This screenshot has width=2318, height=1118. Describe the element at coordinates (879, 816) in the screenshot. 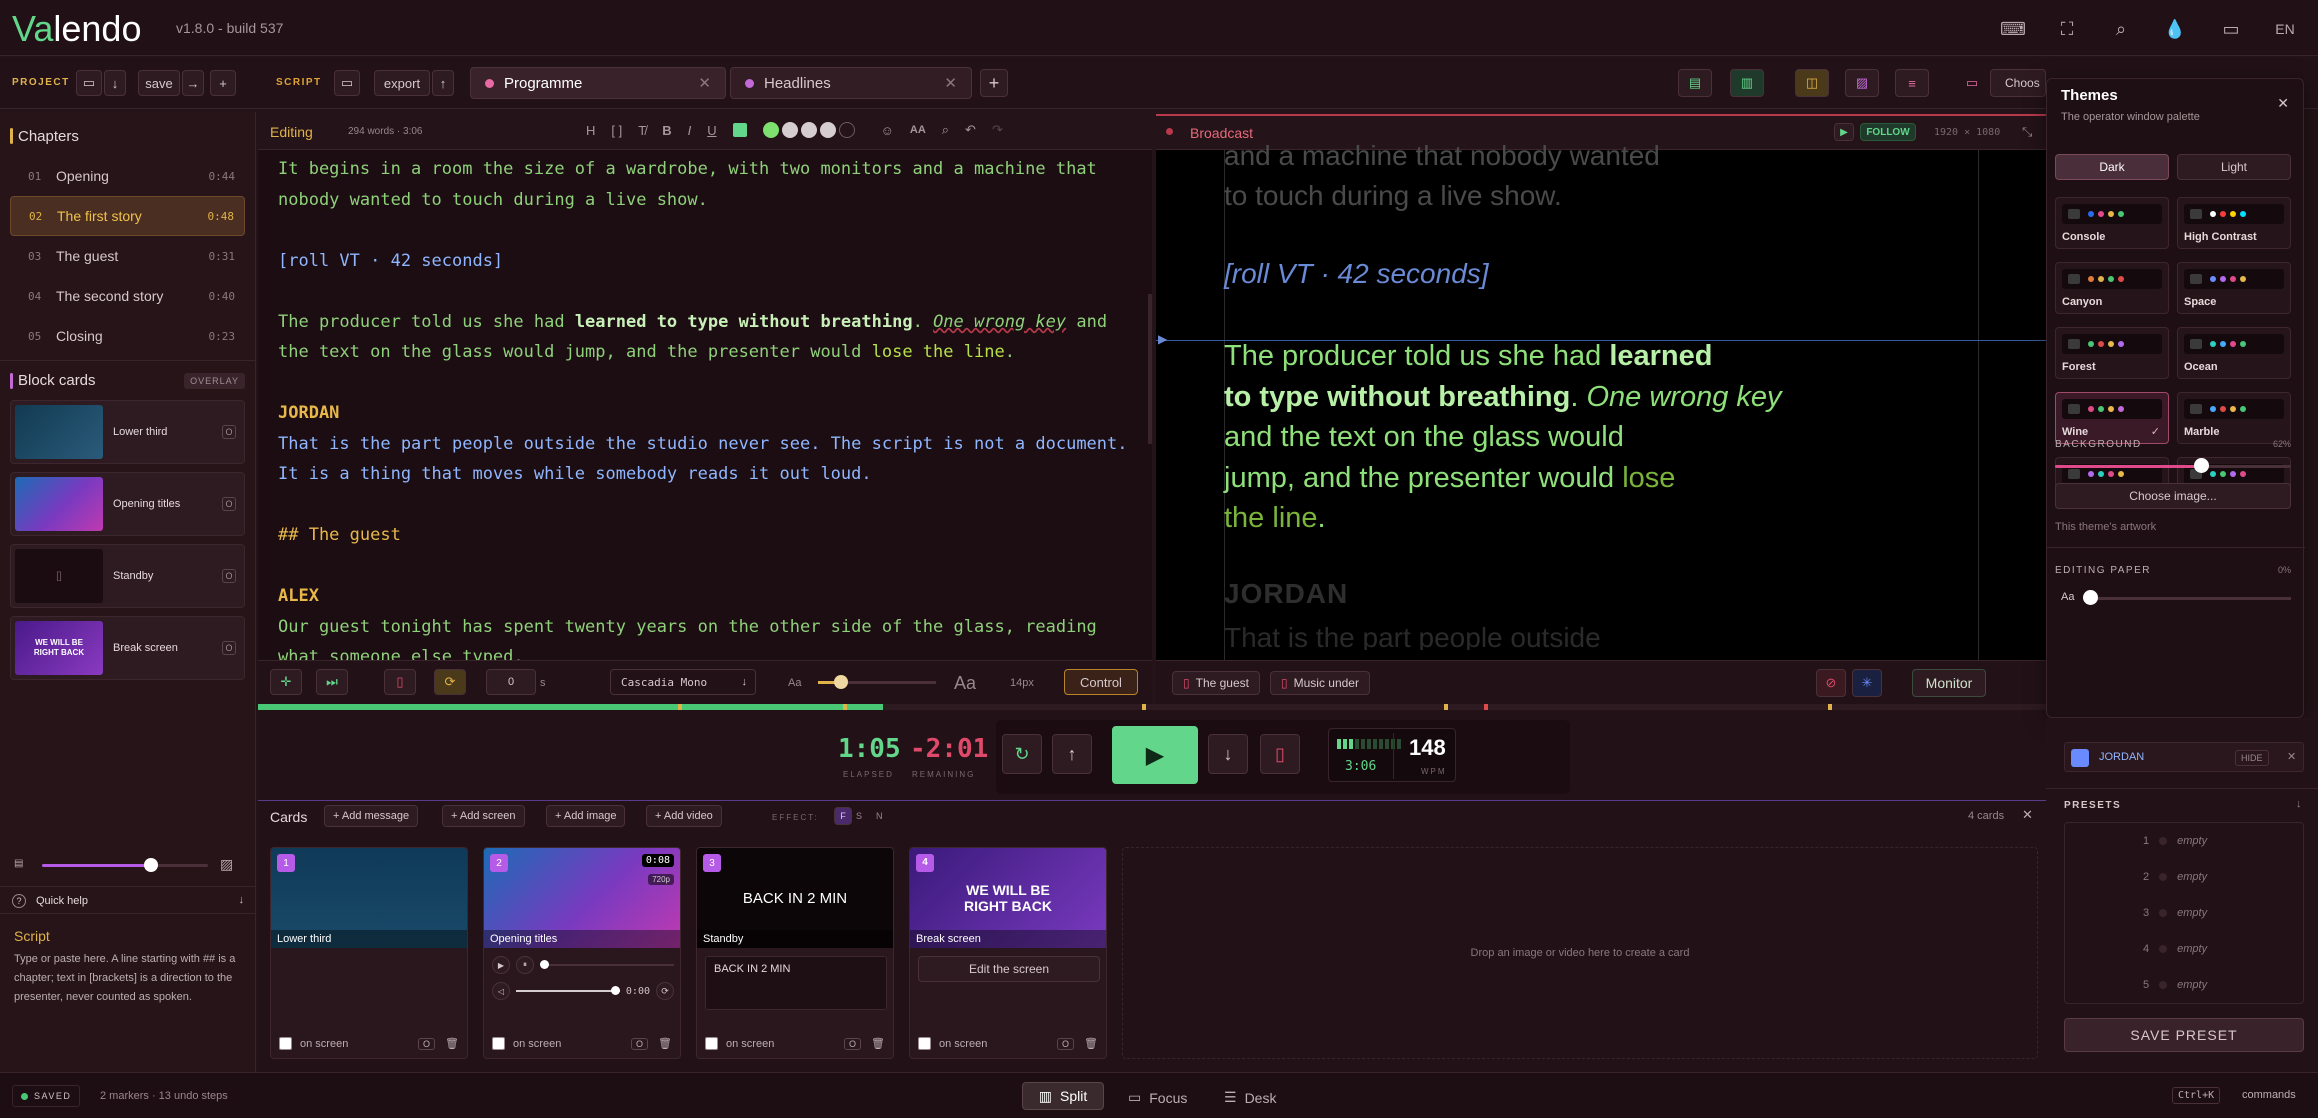

I see `effect-none: N` at that location.